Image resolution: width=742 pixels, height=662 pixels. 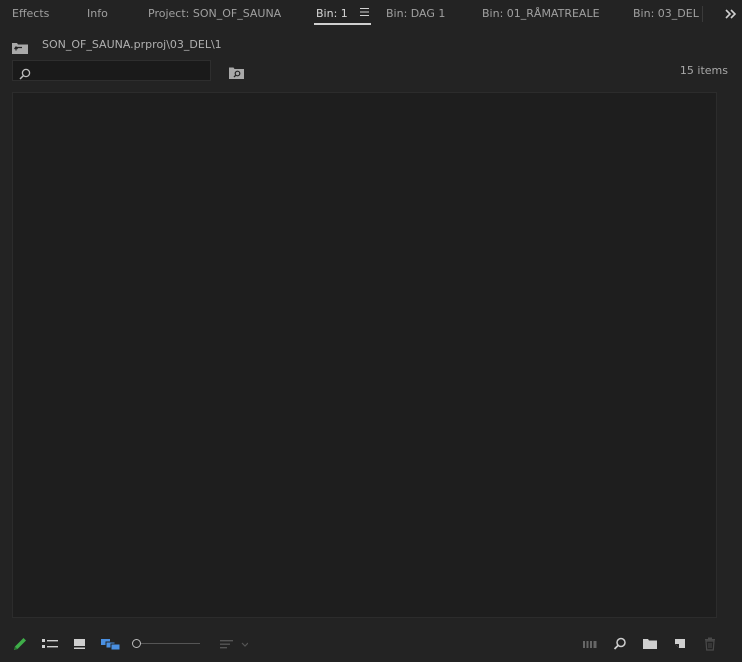 I want to click on tab-label: Effects, so click(x=31, y=13).